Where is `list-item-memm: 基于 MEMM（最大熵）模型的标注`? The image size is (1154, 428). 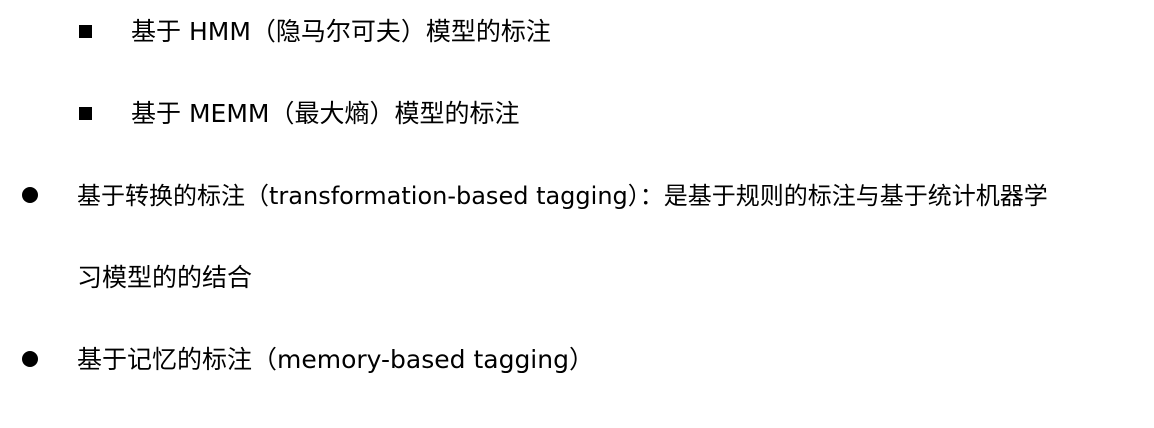 list-item-memm: 基于 MEMM（最大熵）模型的标注 is located at coordinates (325, 113).